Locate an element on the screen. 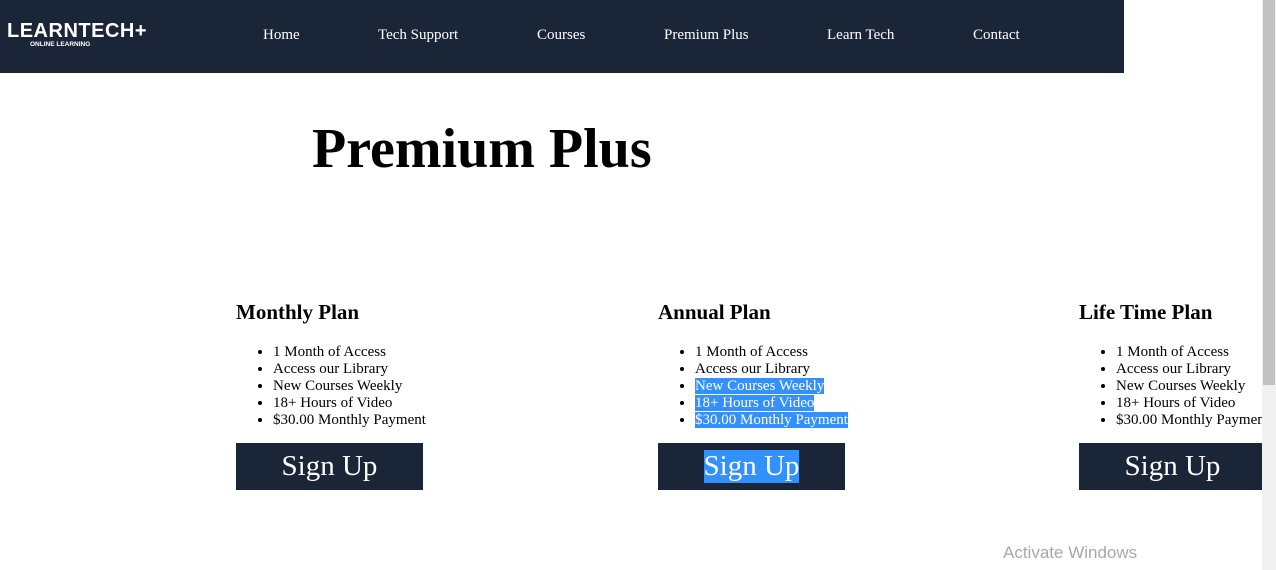 Image resolution: width=1276 pixels, height=570 pixels. logo-subtitle: ONLINE LEARNING is located at coordinates (60, 44).